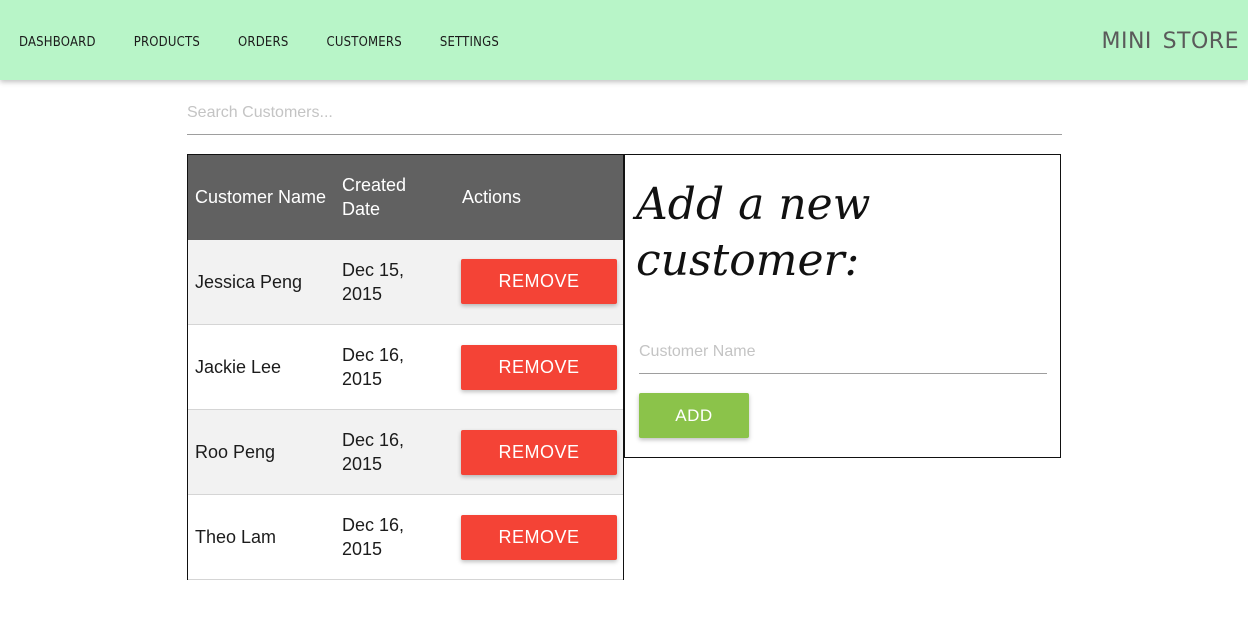  What do you see at coordinates (405, 452) in the screenshot?
I see `table-row: Roo Peng Dec 16, 2015 REMOVE` at bounding box center [405, 452].